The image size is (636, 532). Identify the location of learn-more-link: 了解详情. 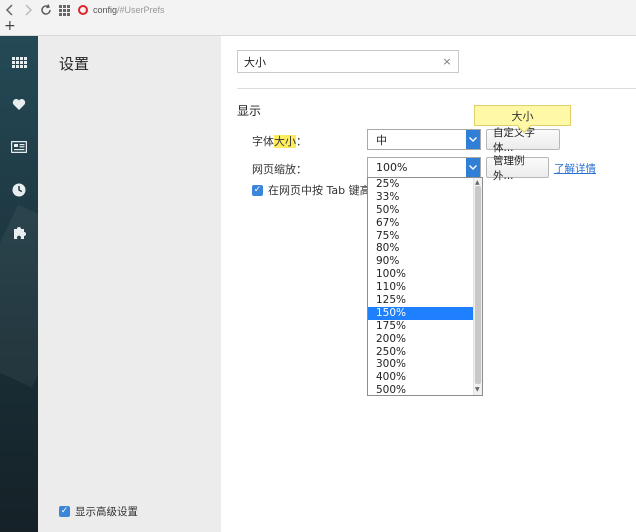
(575, 168).